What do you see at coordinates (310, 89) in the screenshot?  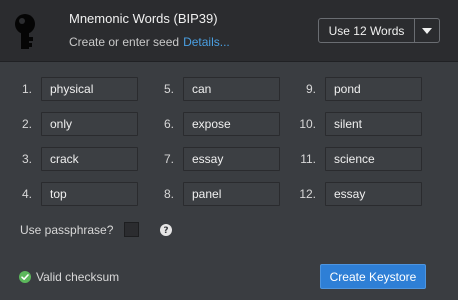 I see `word-number: 9.` at bounding box center [310, 89].